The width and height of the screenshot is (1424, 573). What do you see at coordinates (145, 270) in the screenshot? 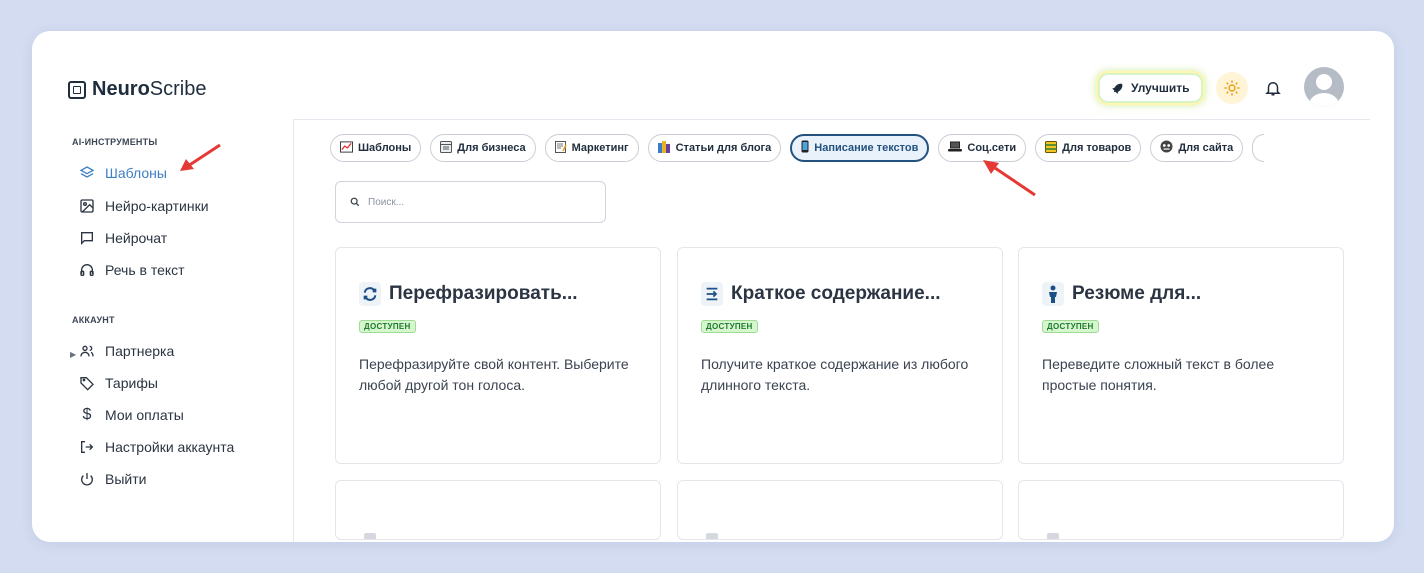
I see `sidebar-item-label: Речь в текст` at bounding box center [145, 270].